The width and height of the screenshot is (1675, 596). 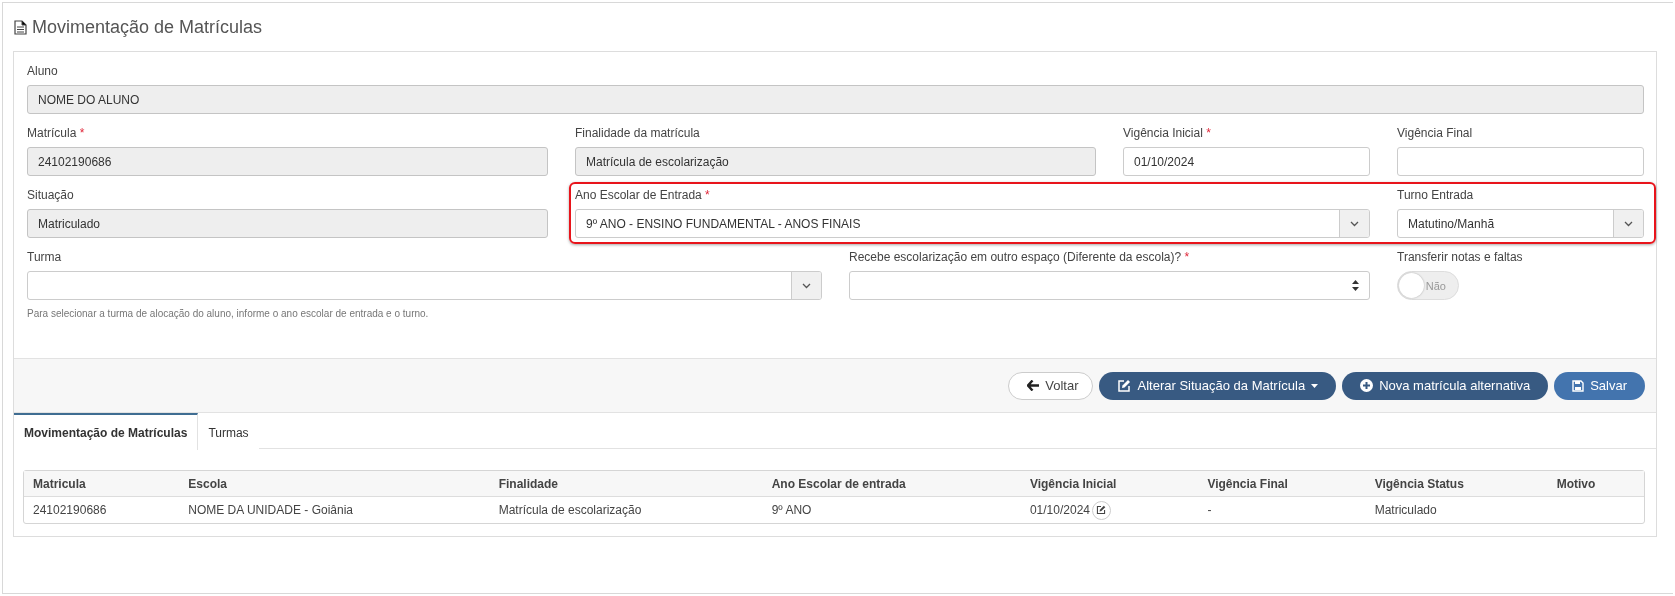 I want to click on up-down-arrows-icon, so click(x=1355, y=285).